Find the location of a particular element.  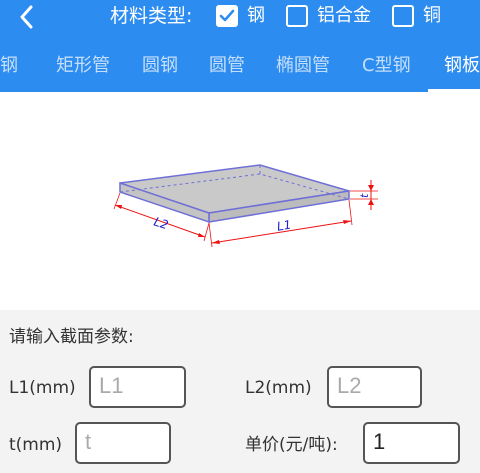

l2-input: L2 is located at coordinates (374, 387).